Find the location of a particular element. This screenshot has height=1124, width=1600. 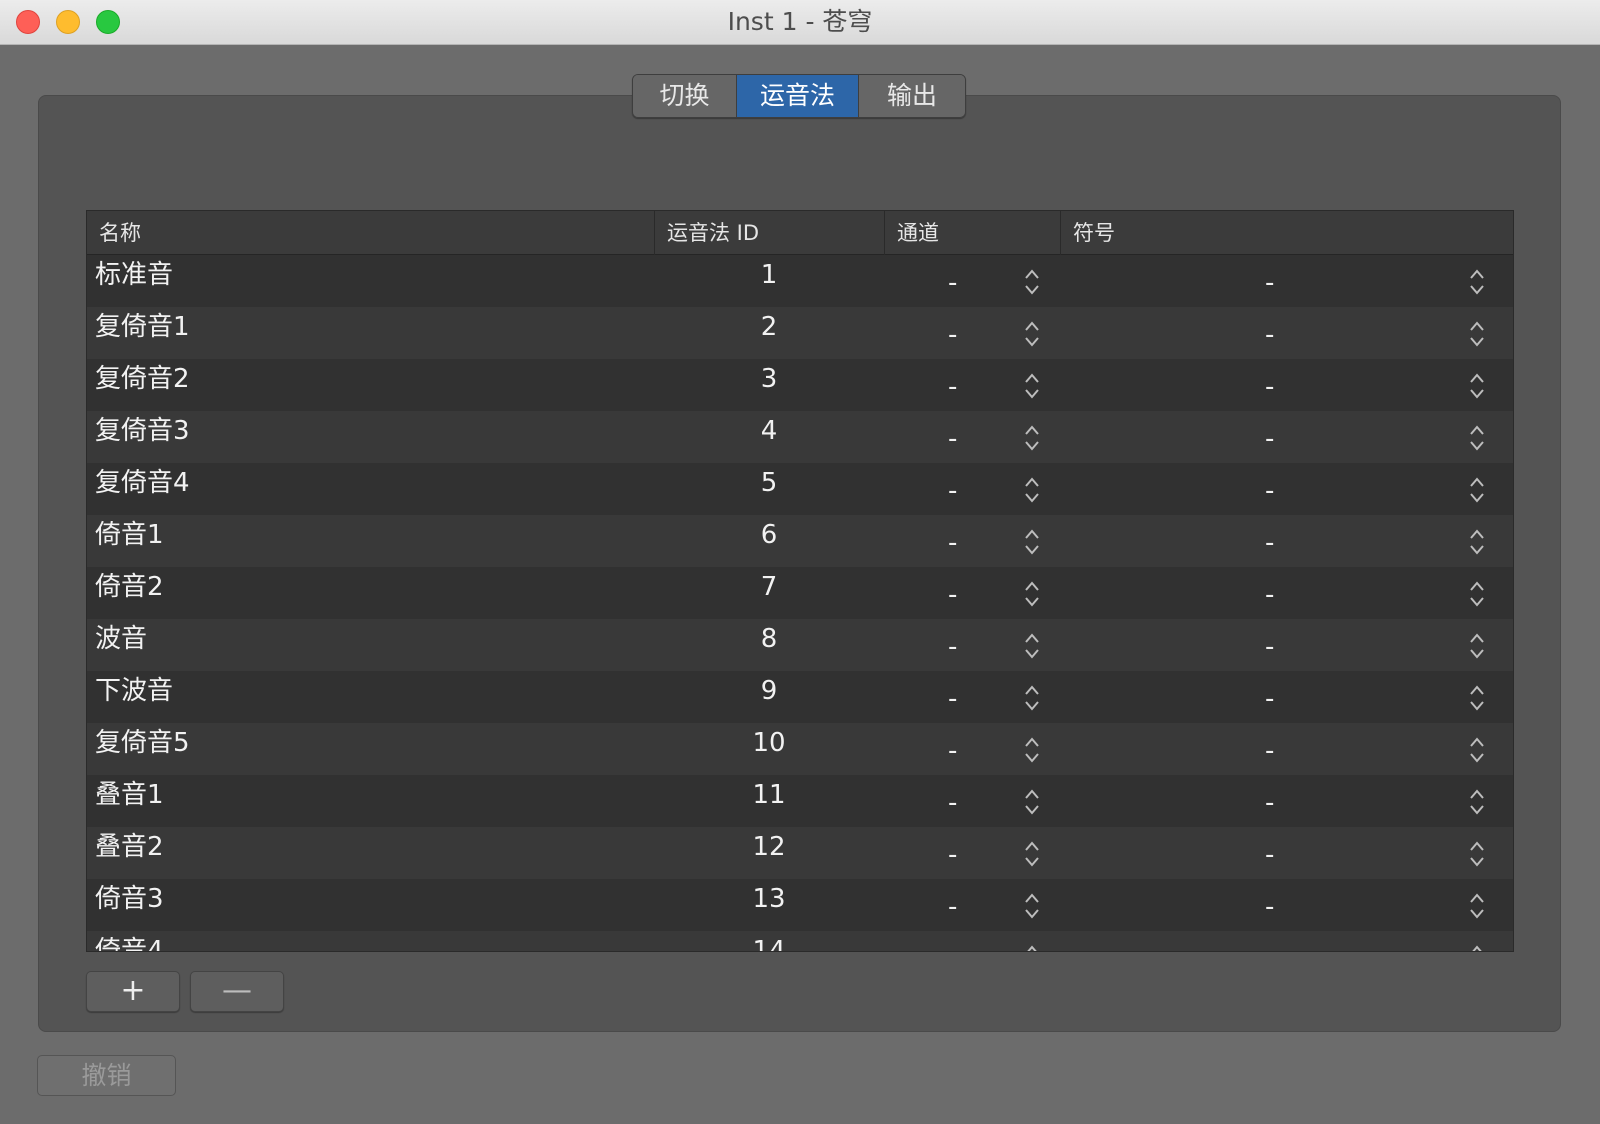

table-row: 波音 8 - - is located at coordinates (800, 645).